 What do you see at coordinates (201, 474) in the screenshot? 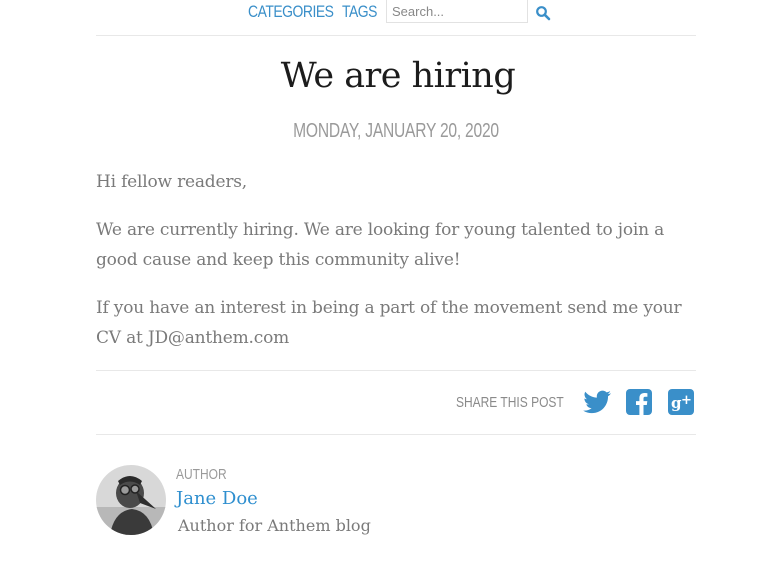
I see `author-label: AUTHOR` at bounding box center [201, 474].